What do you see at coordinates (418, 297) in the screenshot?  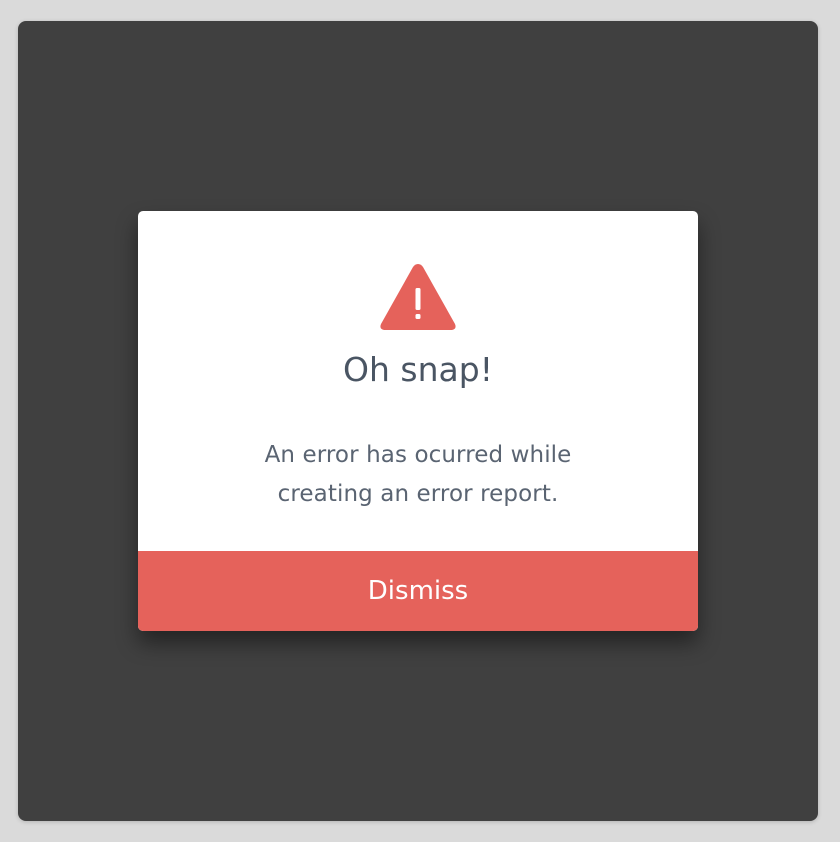 I see `warning-triangle-icon` at bounding box center [418, 297].